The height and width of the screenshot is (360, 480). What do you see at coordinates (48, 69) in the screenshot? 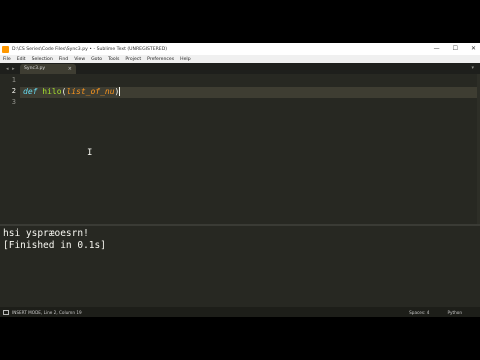
I see `tab-sync3: Sync3.py ×` at bounding box center [48, 69].